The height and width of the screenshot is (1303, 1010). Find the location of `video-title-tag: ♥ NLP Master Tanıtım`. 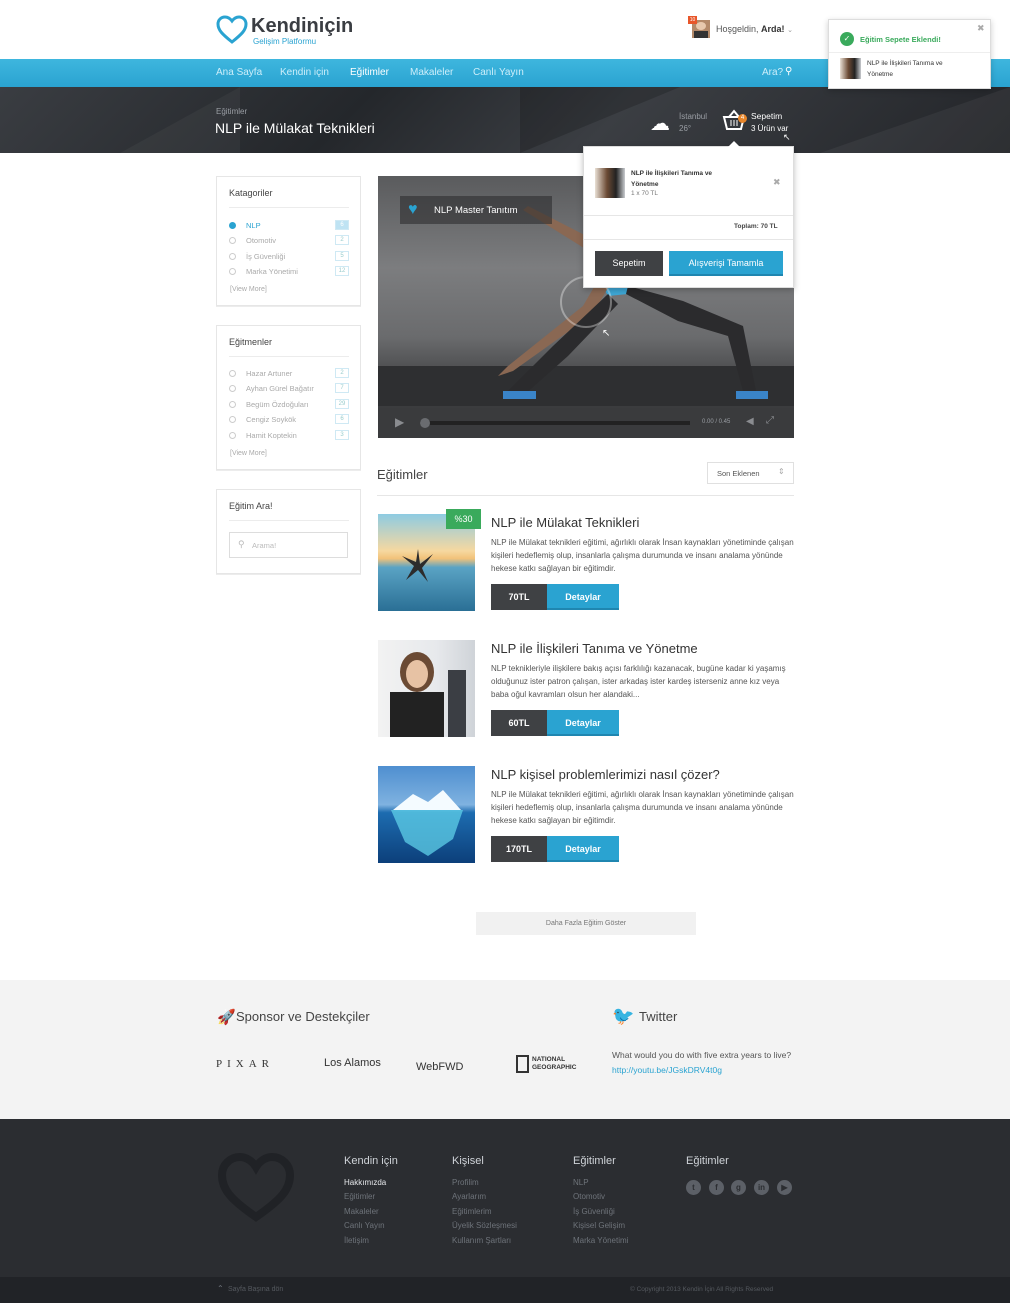

video-title-tag: ♥ NLP Master Tanıtım is located at coordinates (476, 210).